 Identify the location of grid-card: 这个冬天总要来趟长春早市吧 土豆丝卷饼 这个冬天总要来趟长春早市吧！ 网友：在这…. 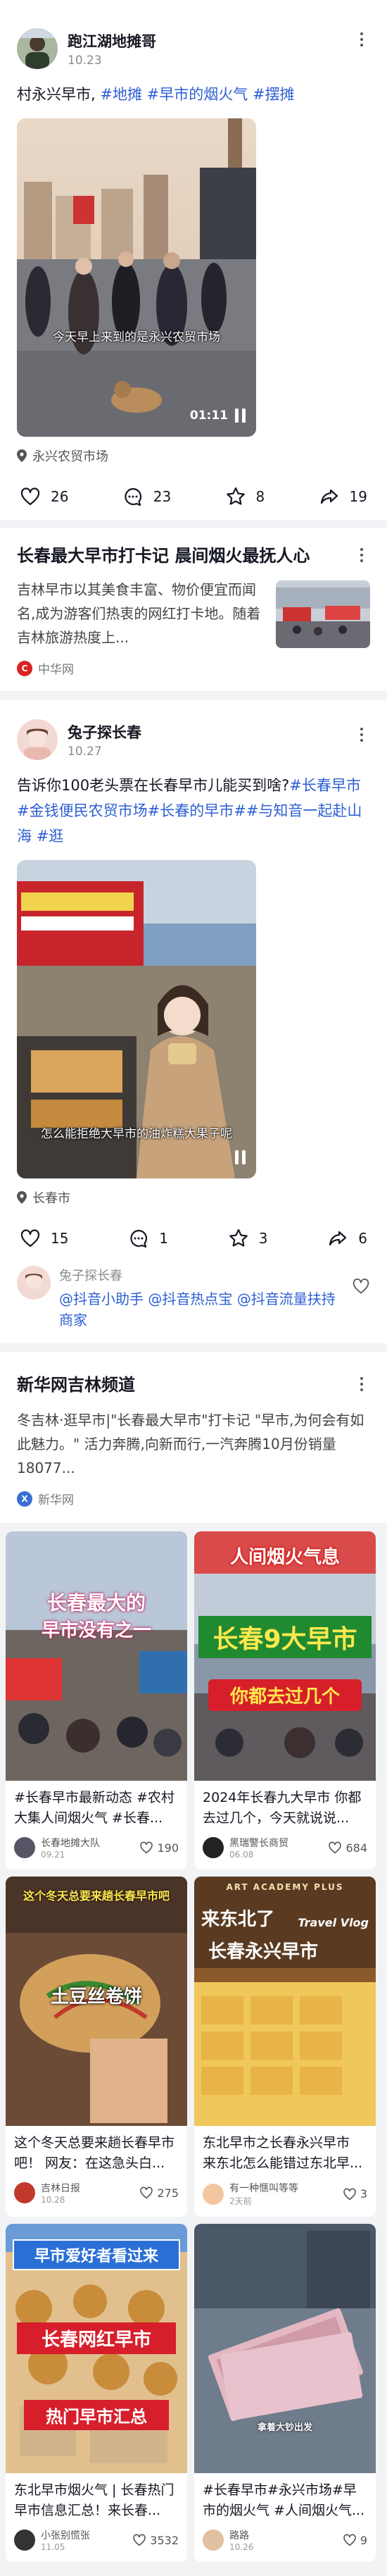
(96, 2047).